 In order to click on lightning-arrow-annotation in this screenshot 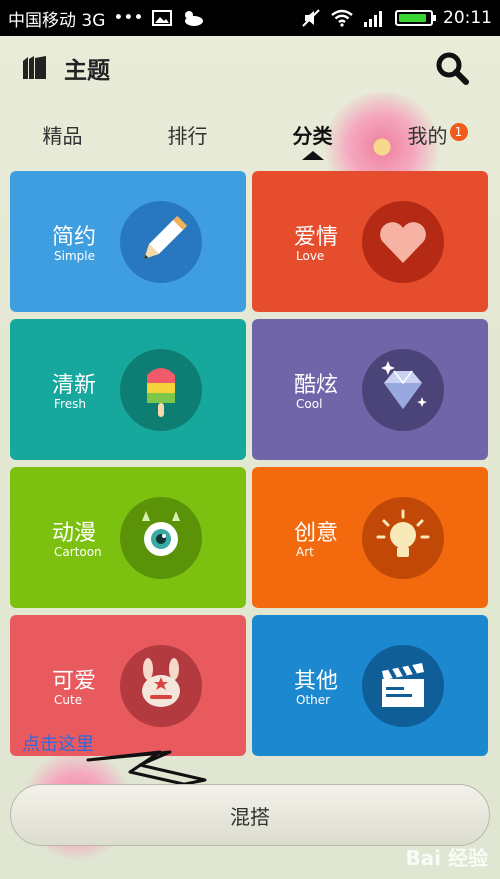, I will do `click(184, 780)`.